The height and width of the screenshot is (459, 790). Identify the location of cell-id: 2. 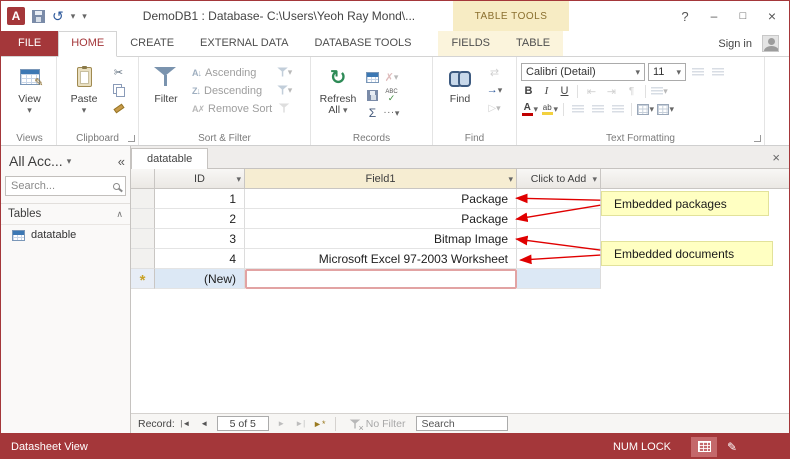
(200, 219).